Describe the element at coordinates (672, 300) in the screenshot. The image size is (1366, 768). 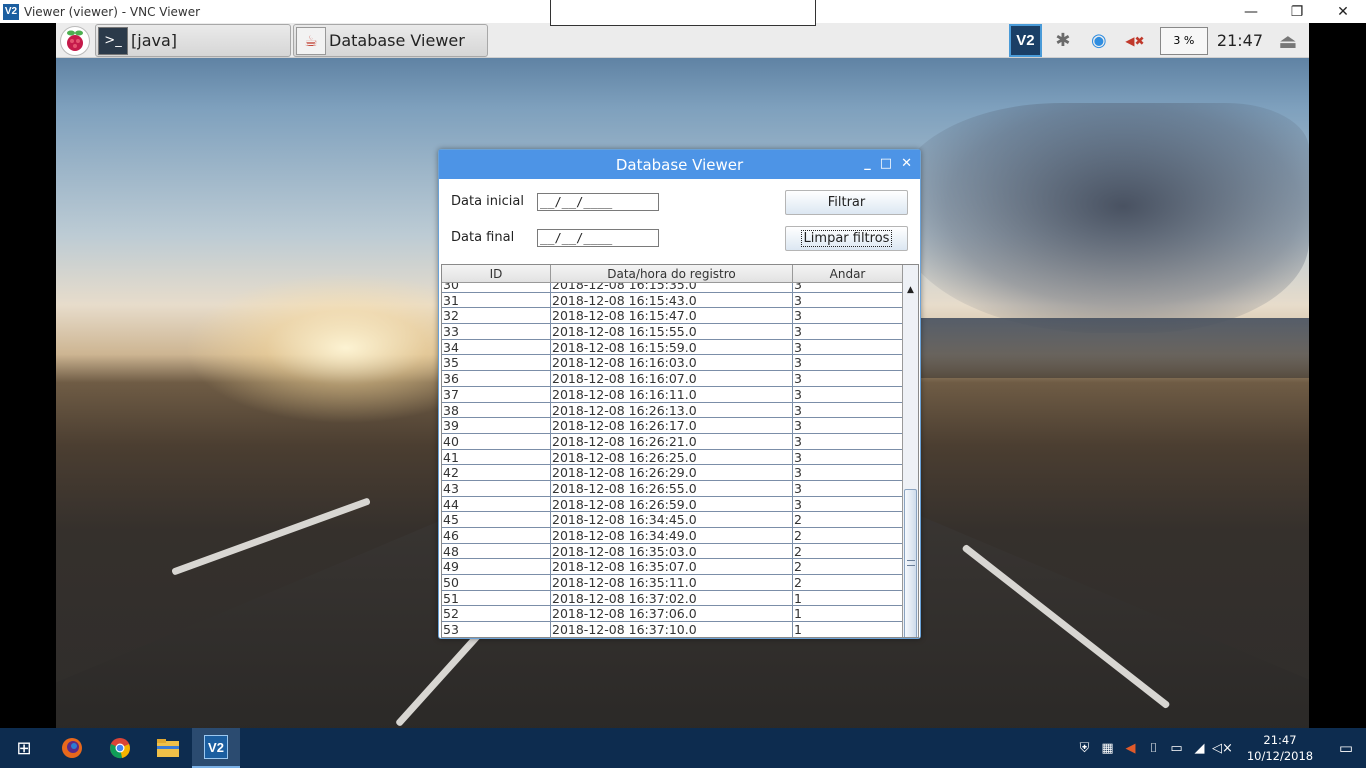
I see `table-row: 31 2018-12-08 16:15:43.0 3` at that location.